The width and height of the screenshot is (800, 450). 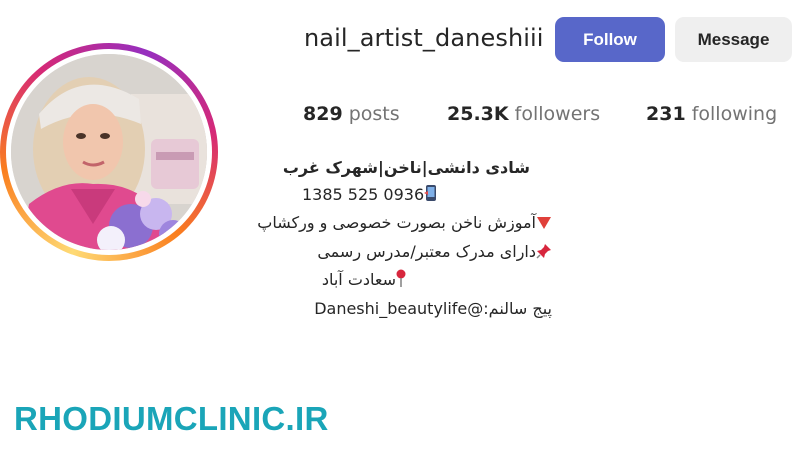 I want to click on bio-salon-link: پیج سالنم:@Daneshi_beautylife, so click(x=433, y=308).